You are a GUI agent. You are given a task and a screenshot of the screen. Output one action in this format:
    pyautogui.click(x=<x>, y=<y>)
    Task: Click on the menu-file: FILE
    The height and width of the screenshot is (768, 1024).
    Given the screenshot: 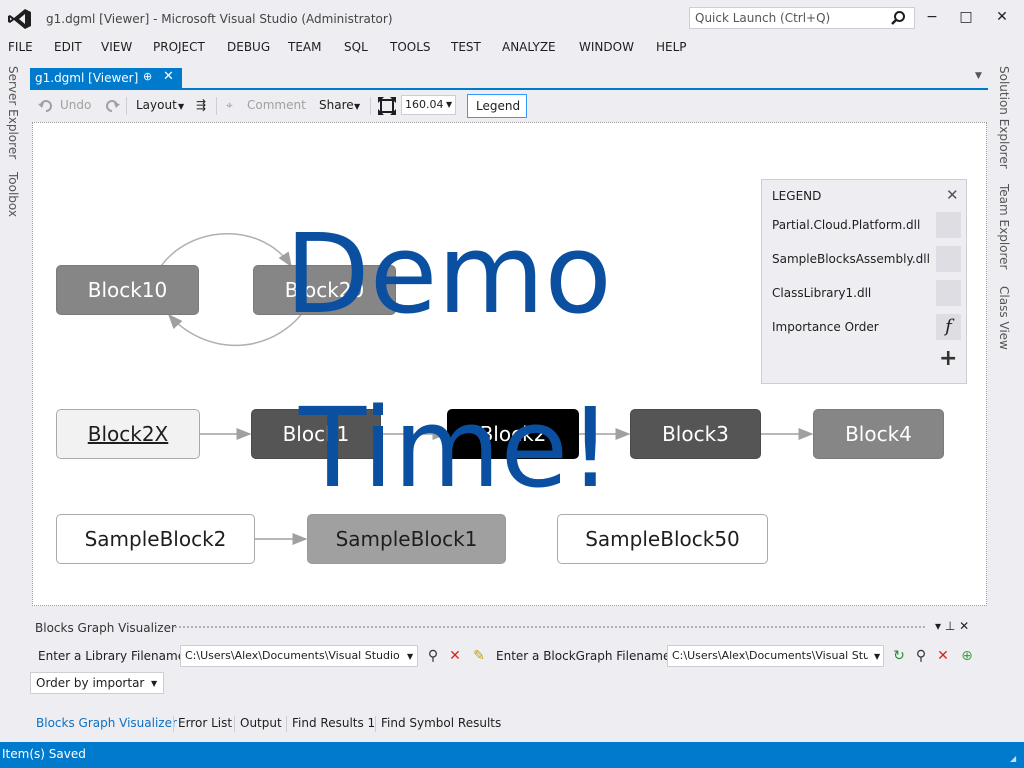 What is the action you would take?
    pyautogui.click(x=20, y=47)
    